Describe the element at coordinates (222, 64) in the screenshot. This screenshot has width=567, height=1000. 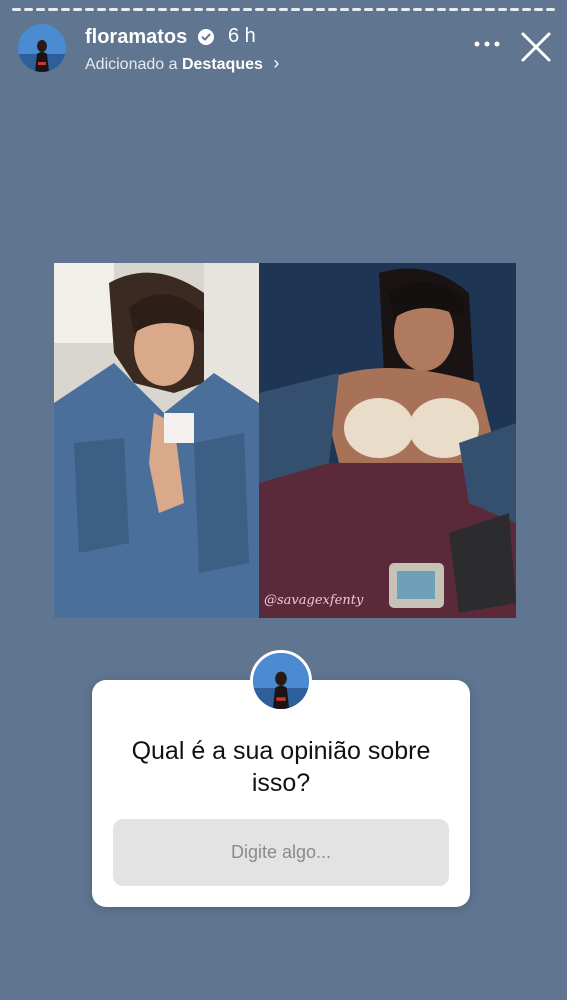
I see `subtitle-highlight: Destaques` at that location.